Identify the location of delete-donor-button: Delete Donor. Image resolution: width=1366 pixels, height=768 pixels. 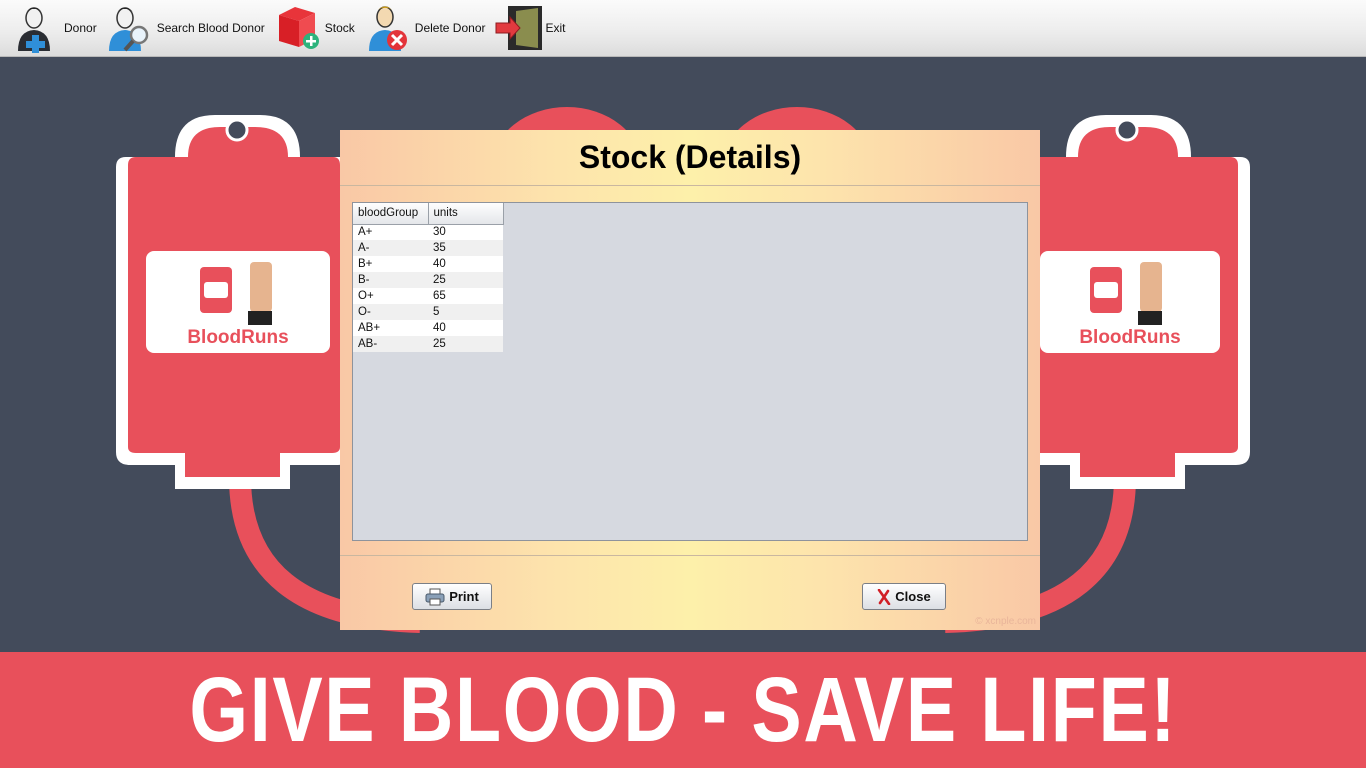
(424, 28).